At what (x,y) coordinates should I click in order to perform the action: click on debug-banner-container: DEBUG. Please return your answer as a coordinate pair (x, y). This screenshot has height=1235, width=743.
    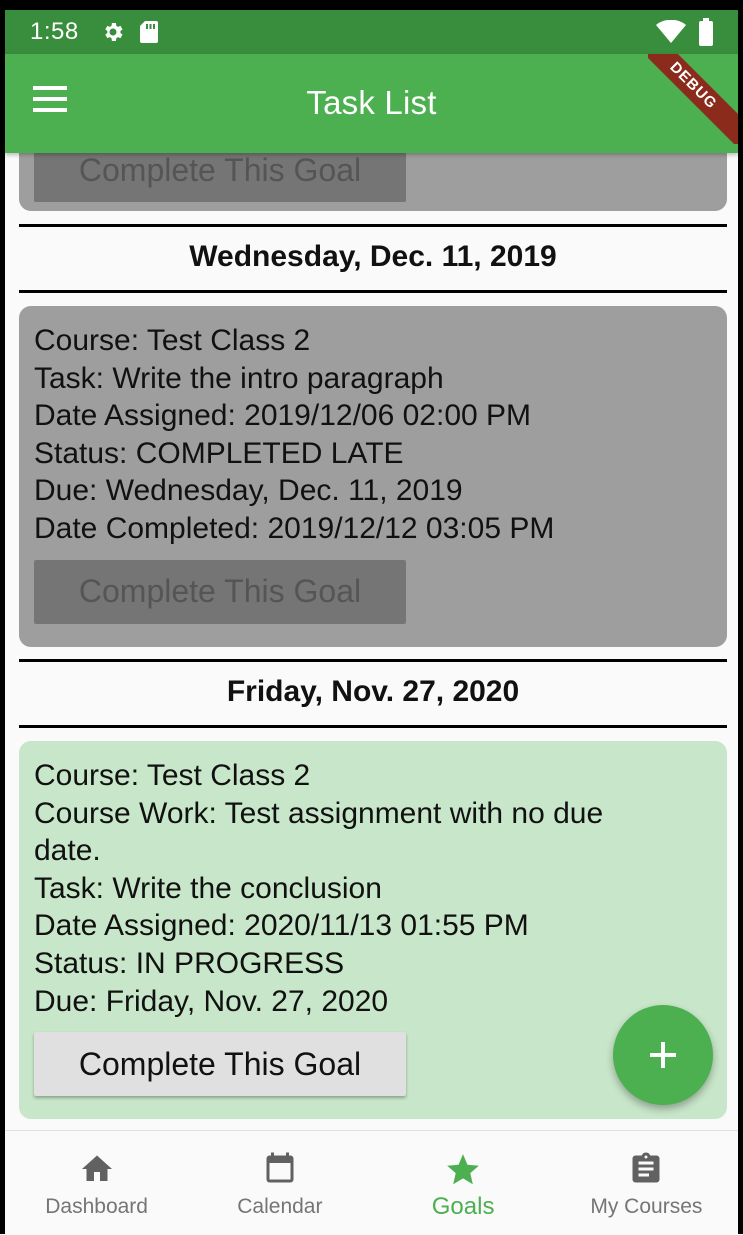
    Looking at the image, I should click on (693, 99).